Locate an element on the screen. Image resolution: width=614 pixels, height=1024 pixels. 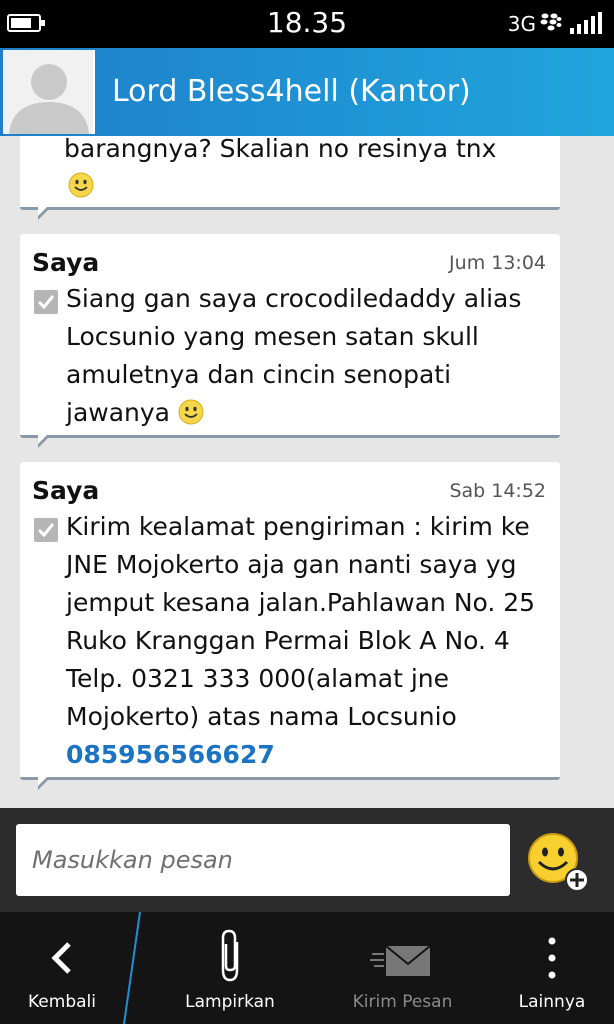
emoji-add-icon is located at coordinates (559, 862).